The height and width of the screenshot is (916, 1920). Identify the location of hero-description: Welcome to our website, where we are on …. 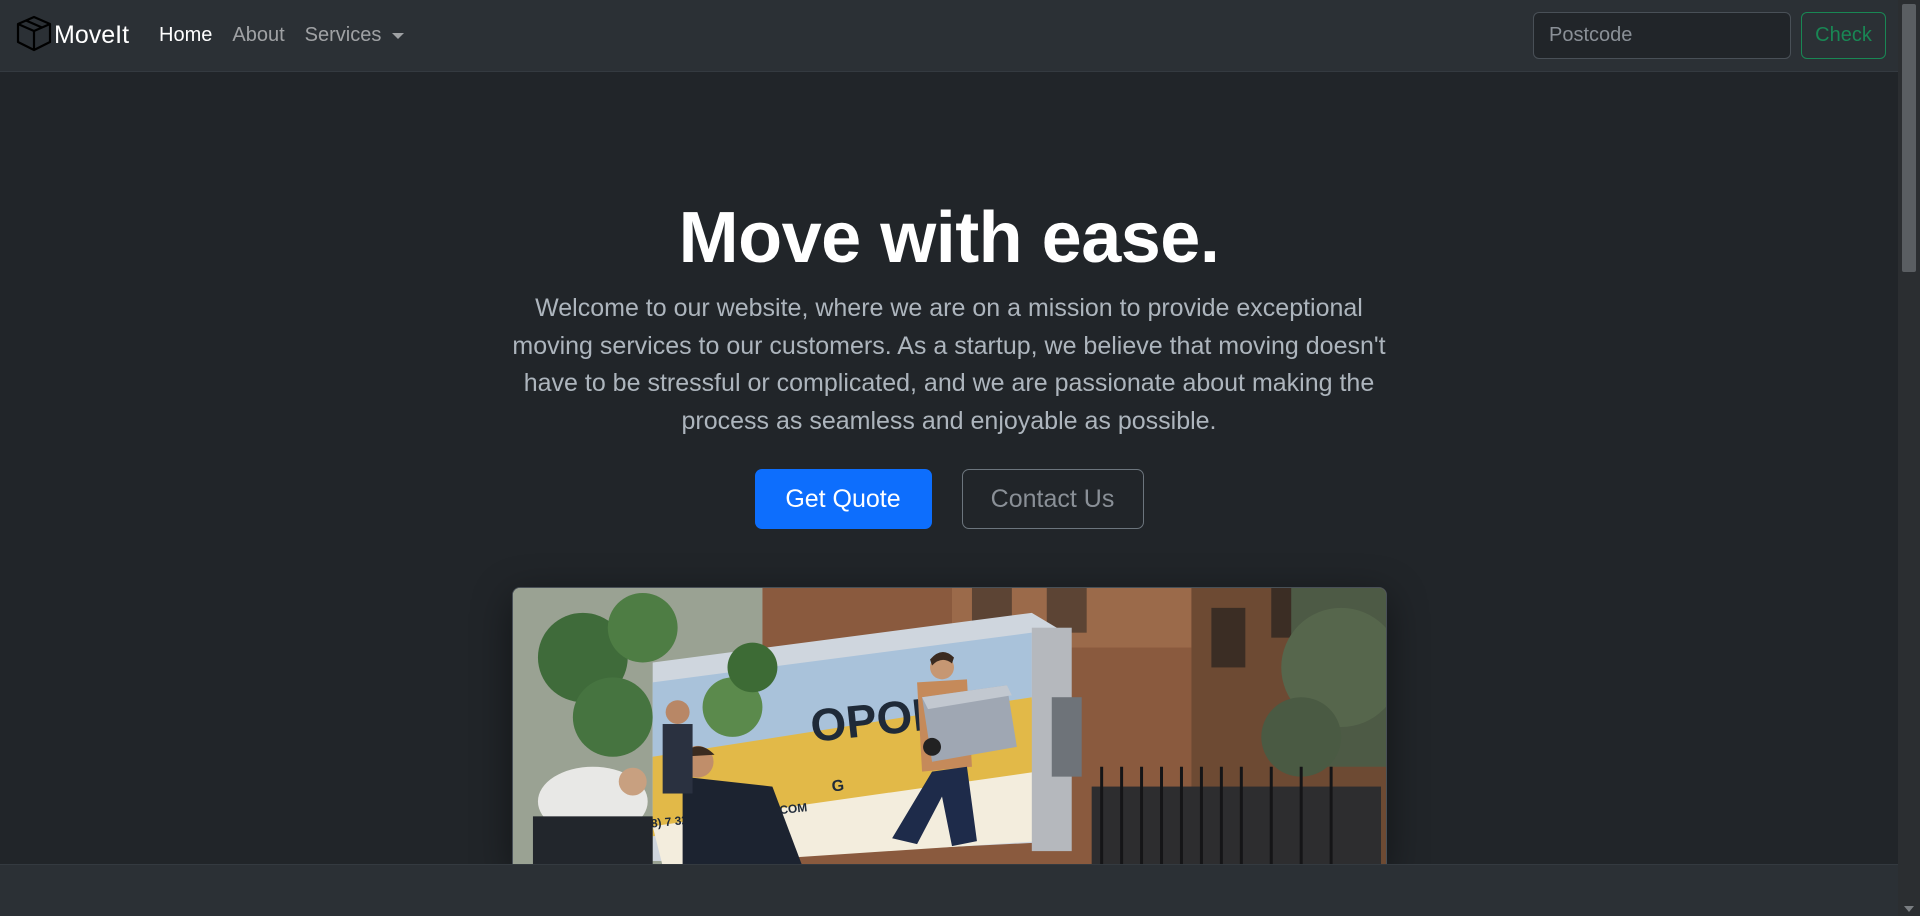
(949, 364).